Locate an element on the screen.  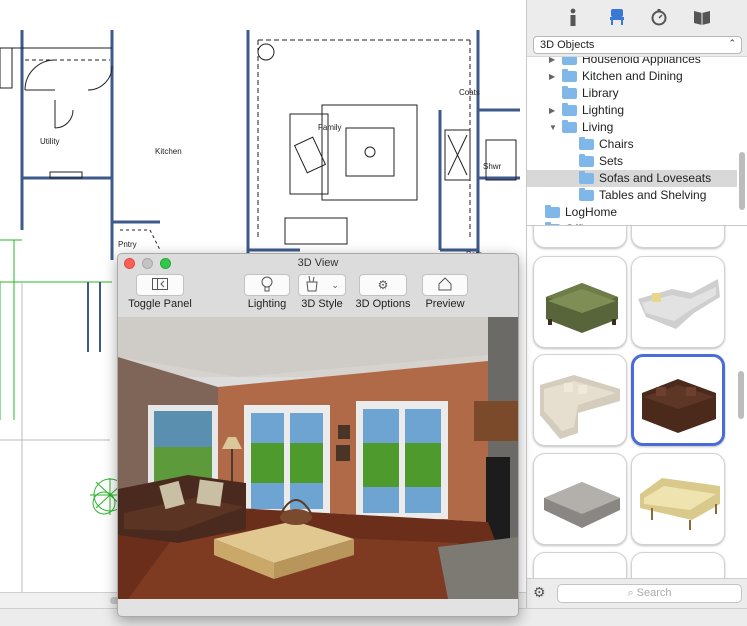
tree-item-chairs: Chairs is located at coordinates (632, 144).